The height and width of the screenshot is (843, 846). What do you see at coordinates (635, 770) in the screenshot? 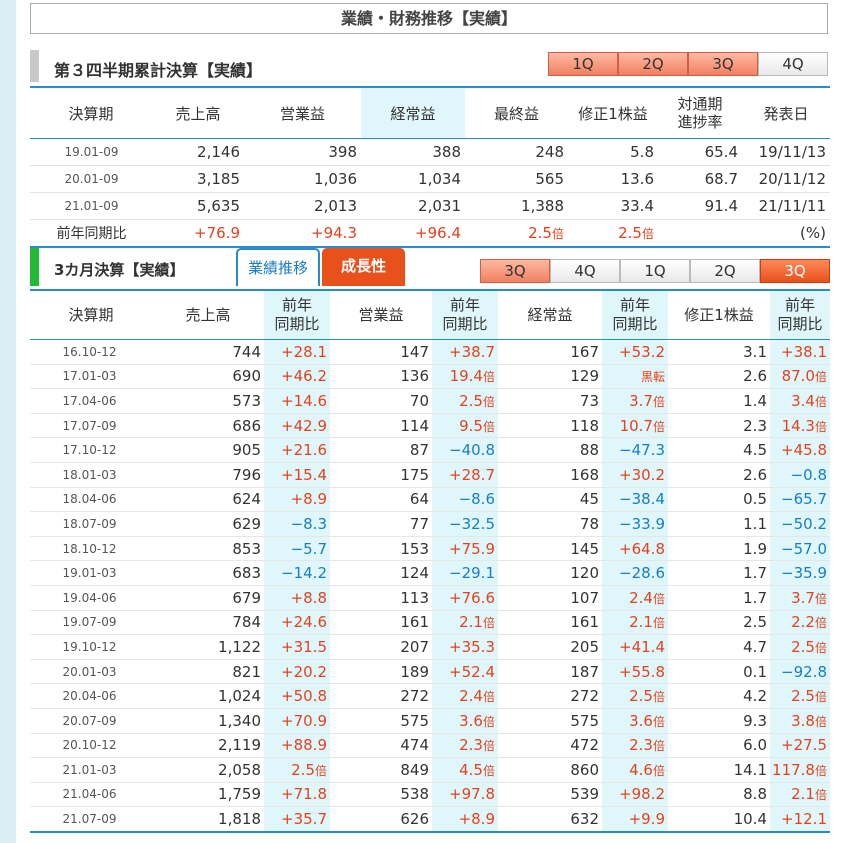
I see `ord-yoy-cell: 4.6倍` at bounding box center [635, 770].